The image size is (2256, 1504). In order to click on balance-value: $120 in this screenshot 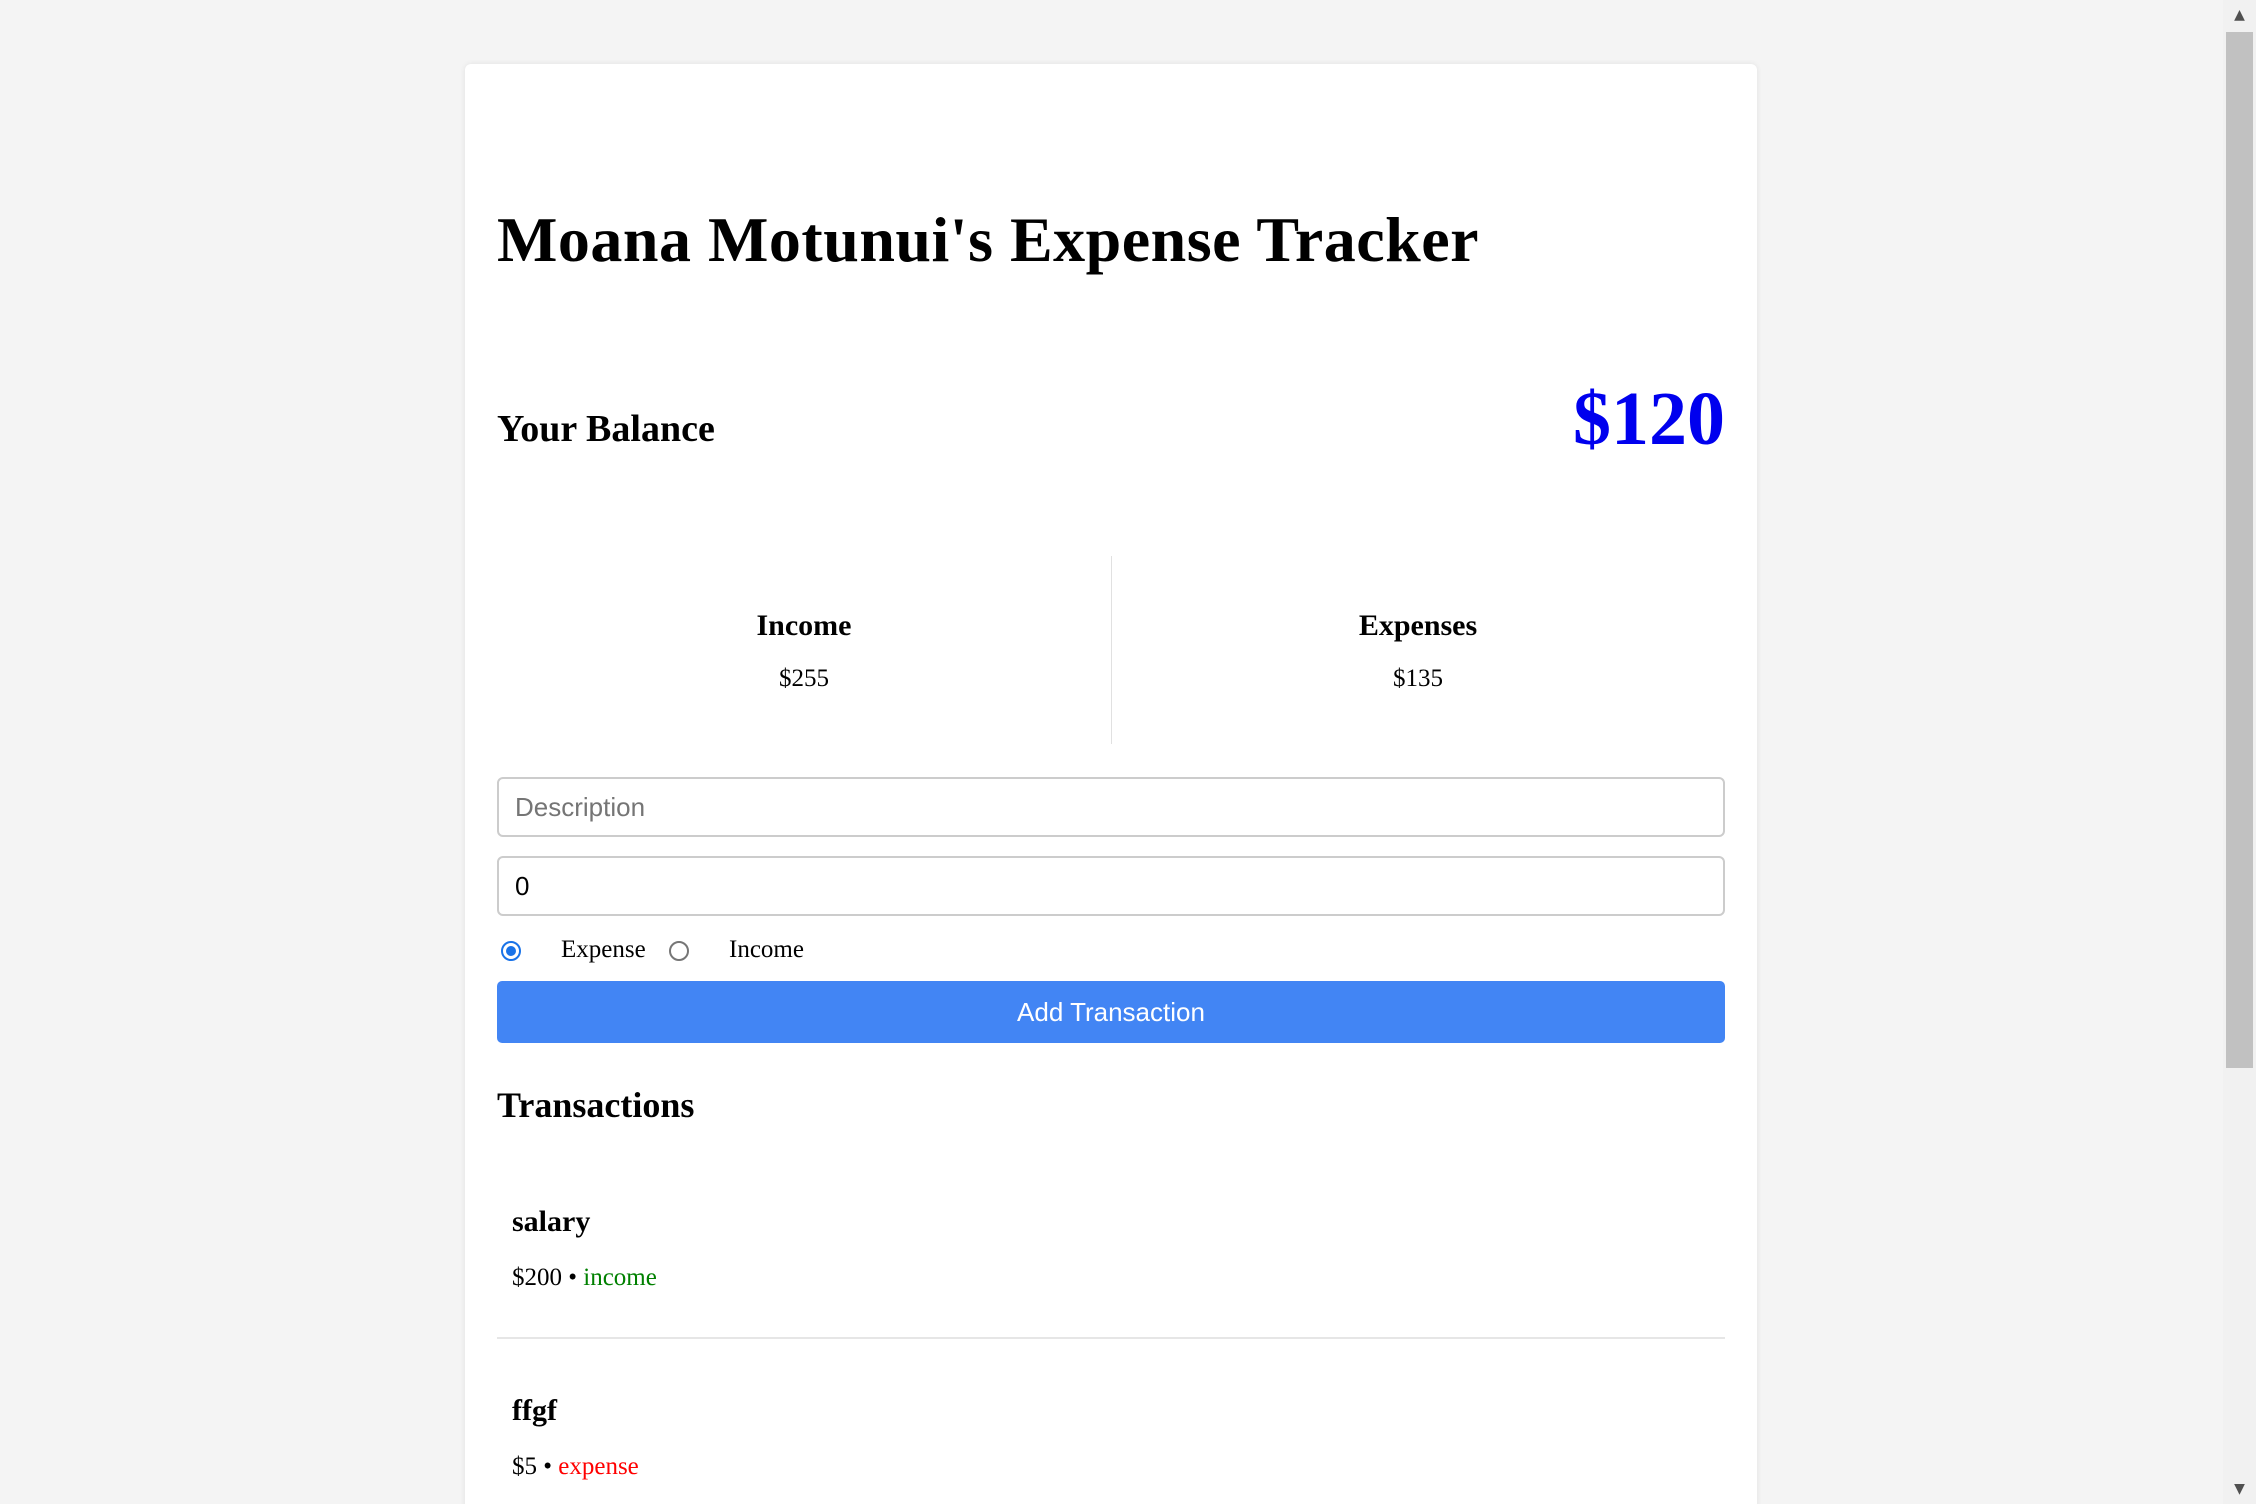, I will do `click(1649, 419)`.